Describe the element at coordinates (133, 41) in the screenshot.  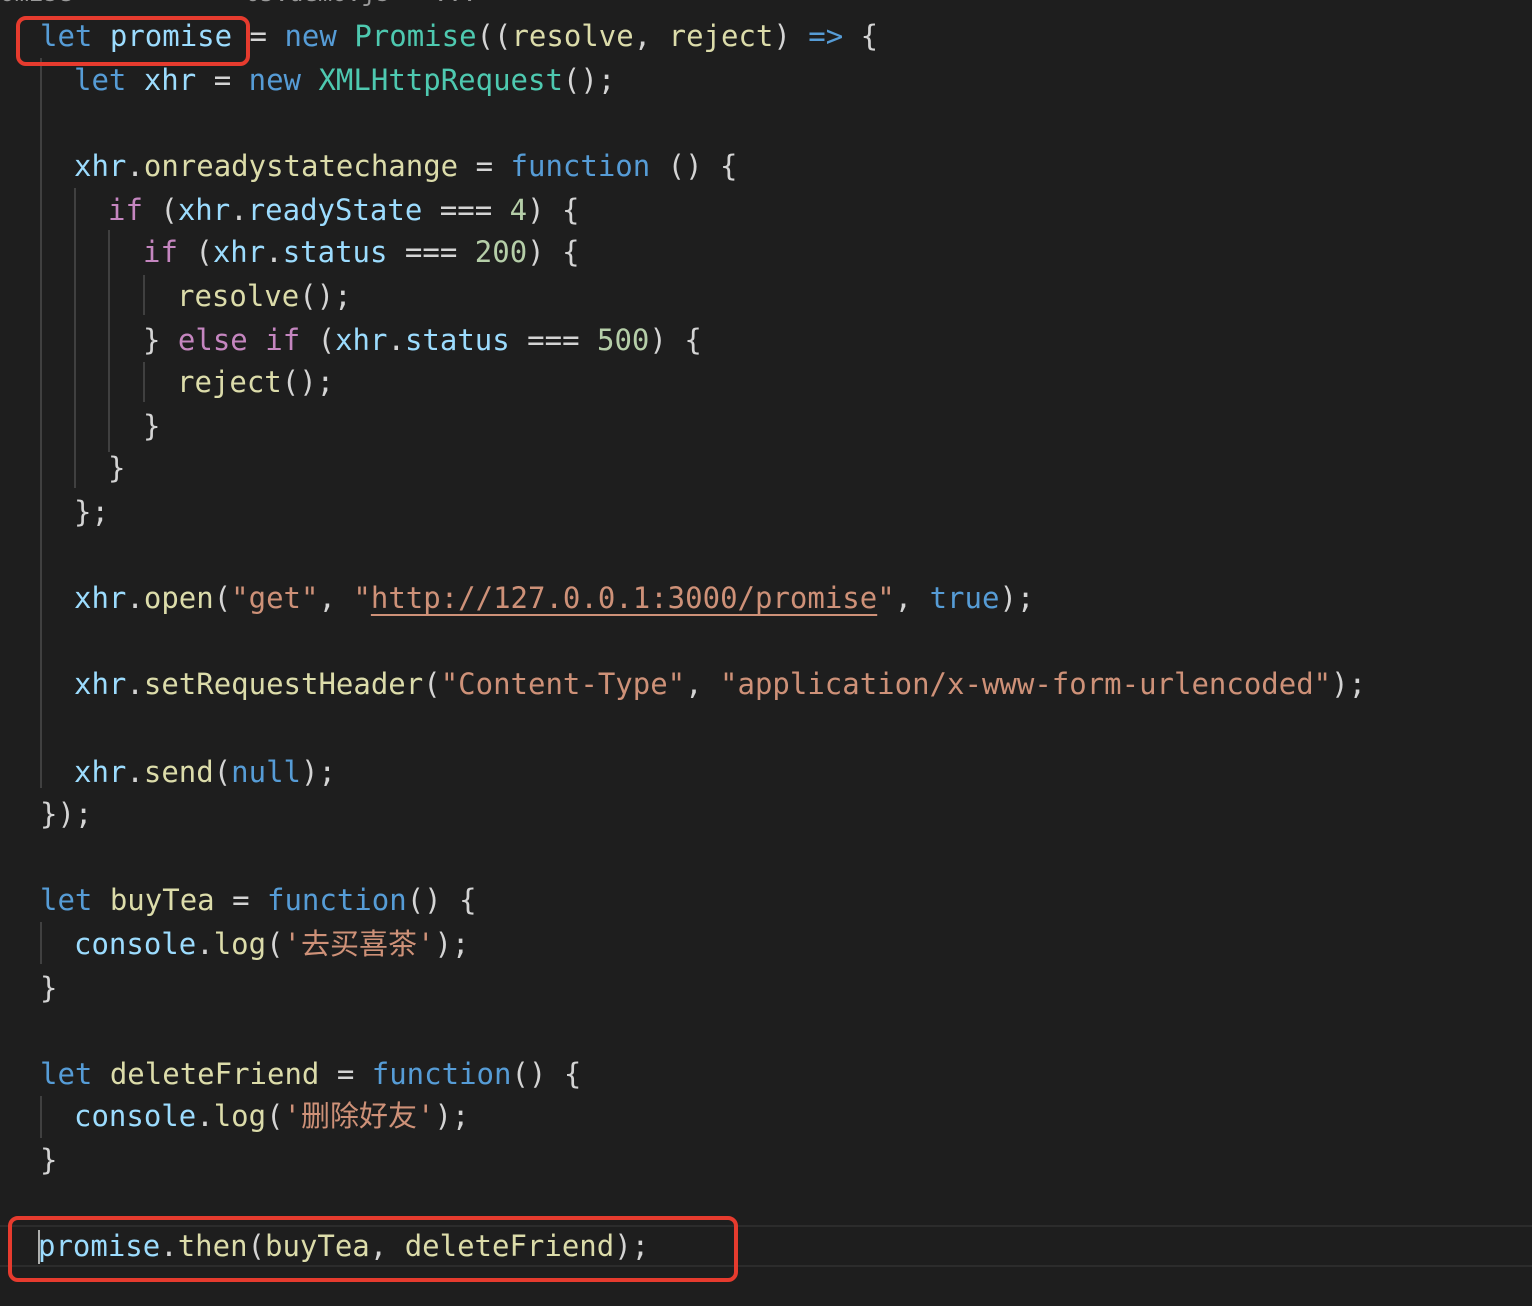
I see `annotation-box-promise-declaration` at that location.